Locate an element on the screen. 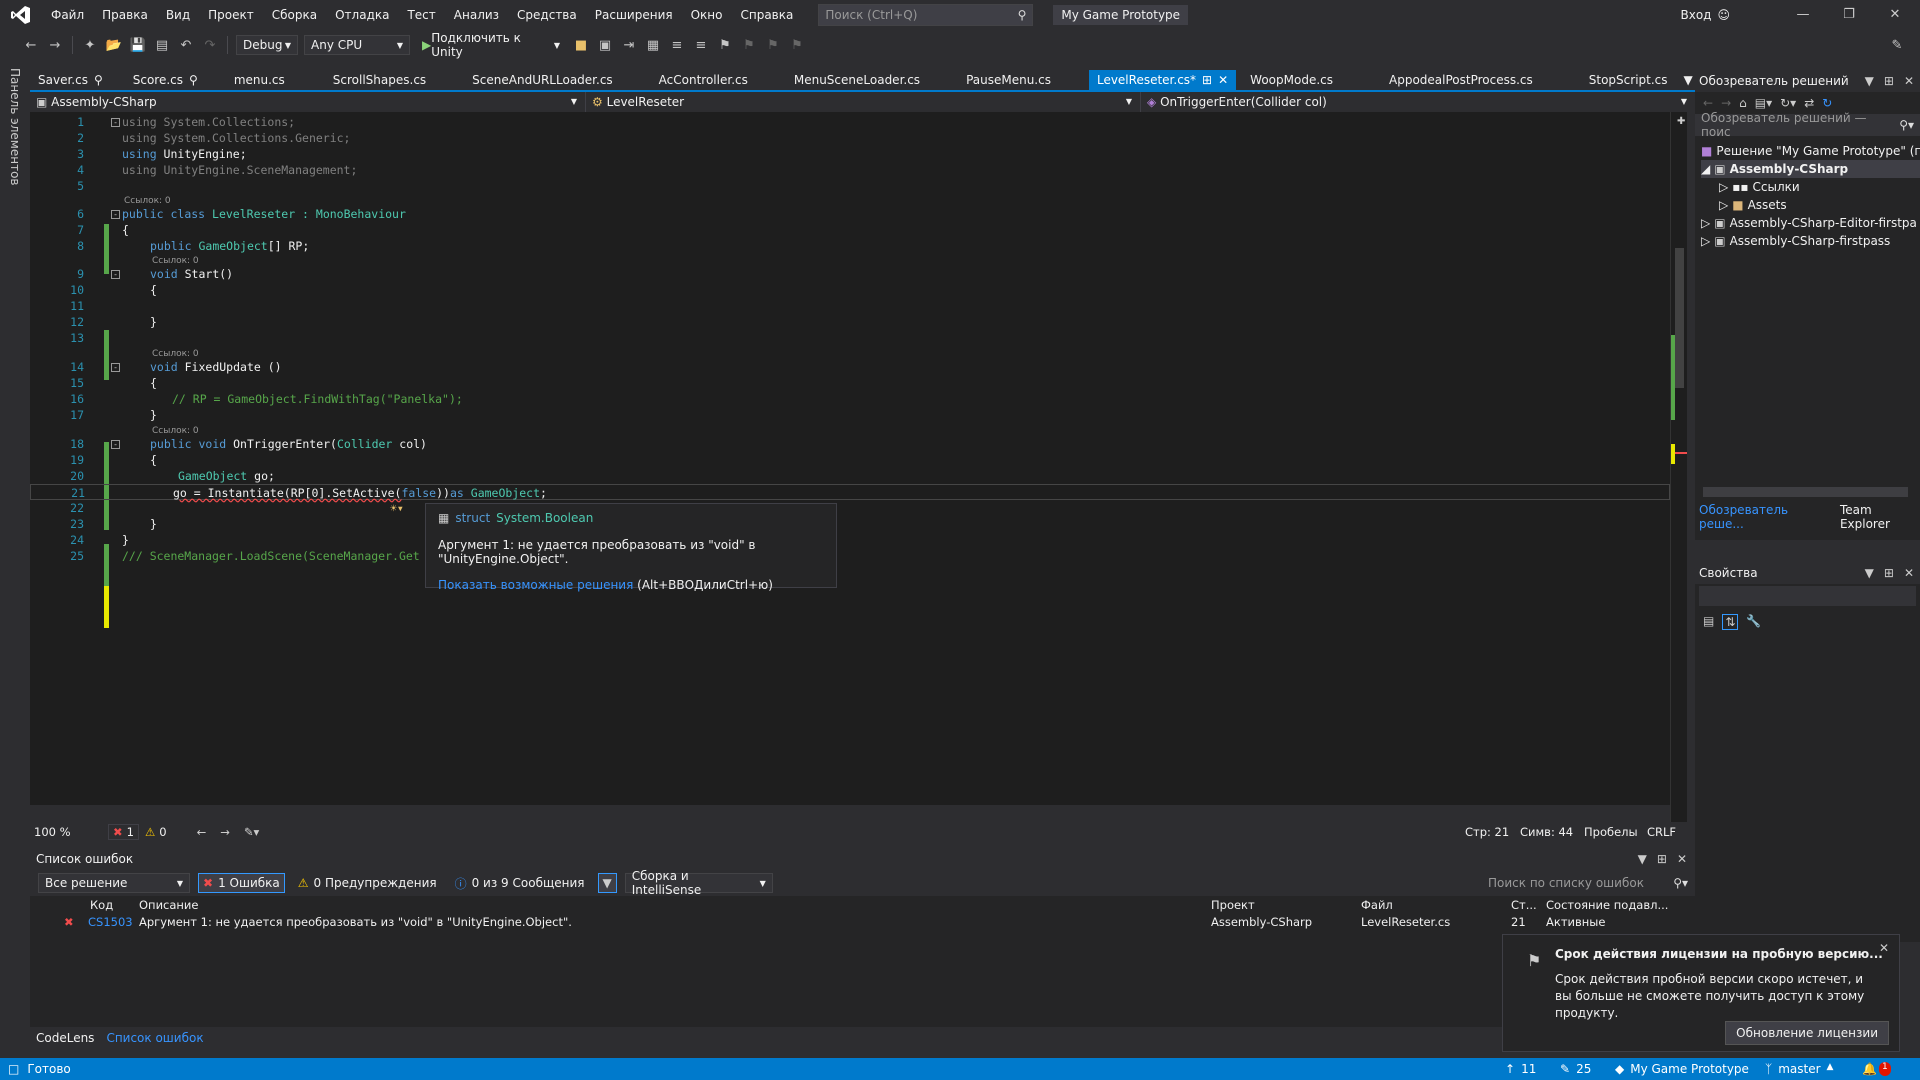  build-source-select: Сборка и IntelliSense ▼ is located at coordinates (698, 883).